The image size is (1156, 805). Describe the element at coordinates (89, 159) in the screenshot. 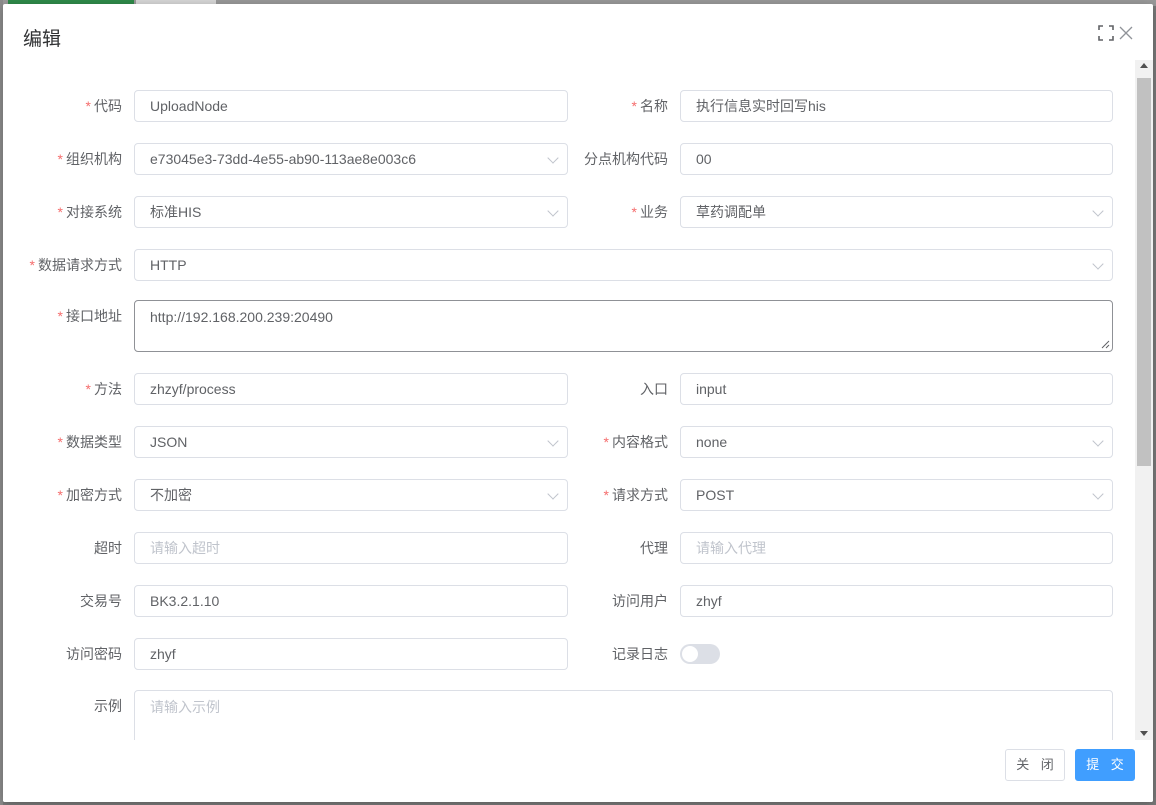

I see `org-label: * 组织机构` at that location.